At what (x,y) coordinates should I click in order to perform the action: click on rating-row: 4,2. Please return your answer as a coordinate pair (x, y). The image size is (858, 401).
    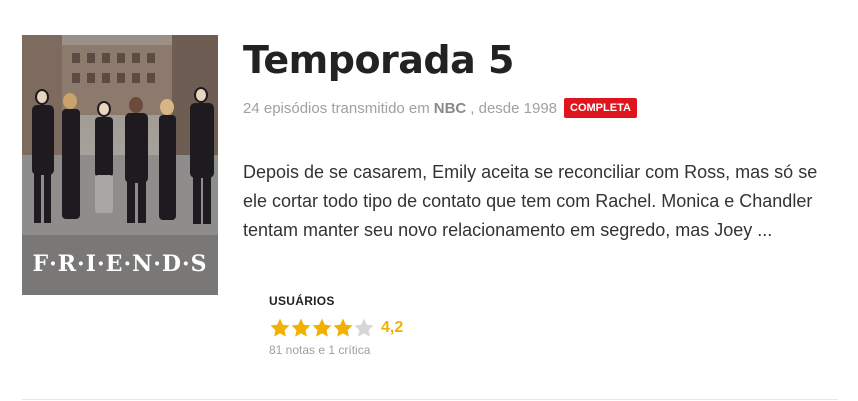
    Looking at the image, I should click on (336, 328).